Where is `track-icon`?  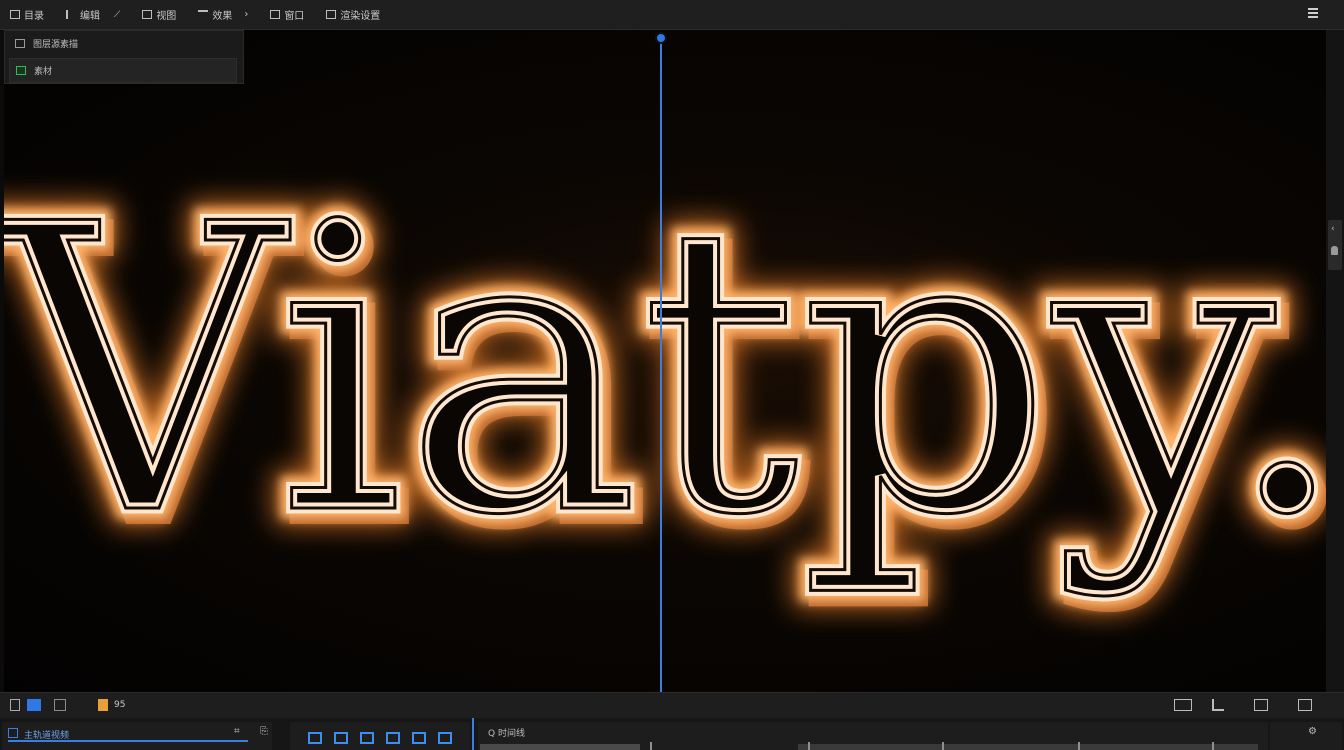
track-icon is located at coordinates (13, 733).